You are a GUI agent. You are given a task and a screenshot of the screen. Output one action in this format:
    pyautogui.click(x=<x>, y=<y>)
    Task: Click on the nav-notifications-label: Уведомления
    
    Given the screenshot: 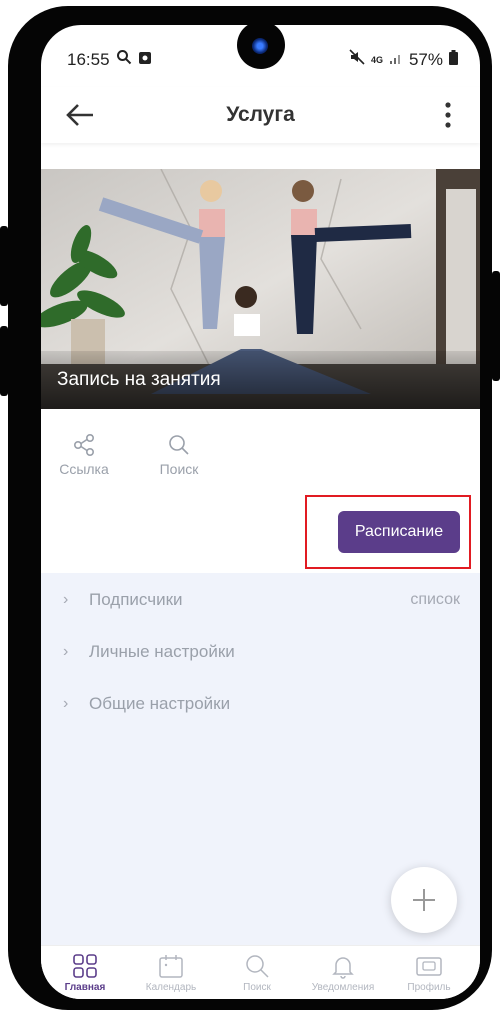 What is the action you would take?
    pyautogui.click(x=343, y=987)
    